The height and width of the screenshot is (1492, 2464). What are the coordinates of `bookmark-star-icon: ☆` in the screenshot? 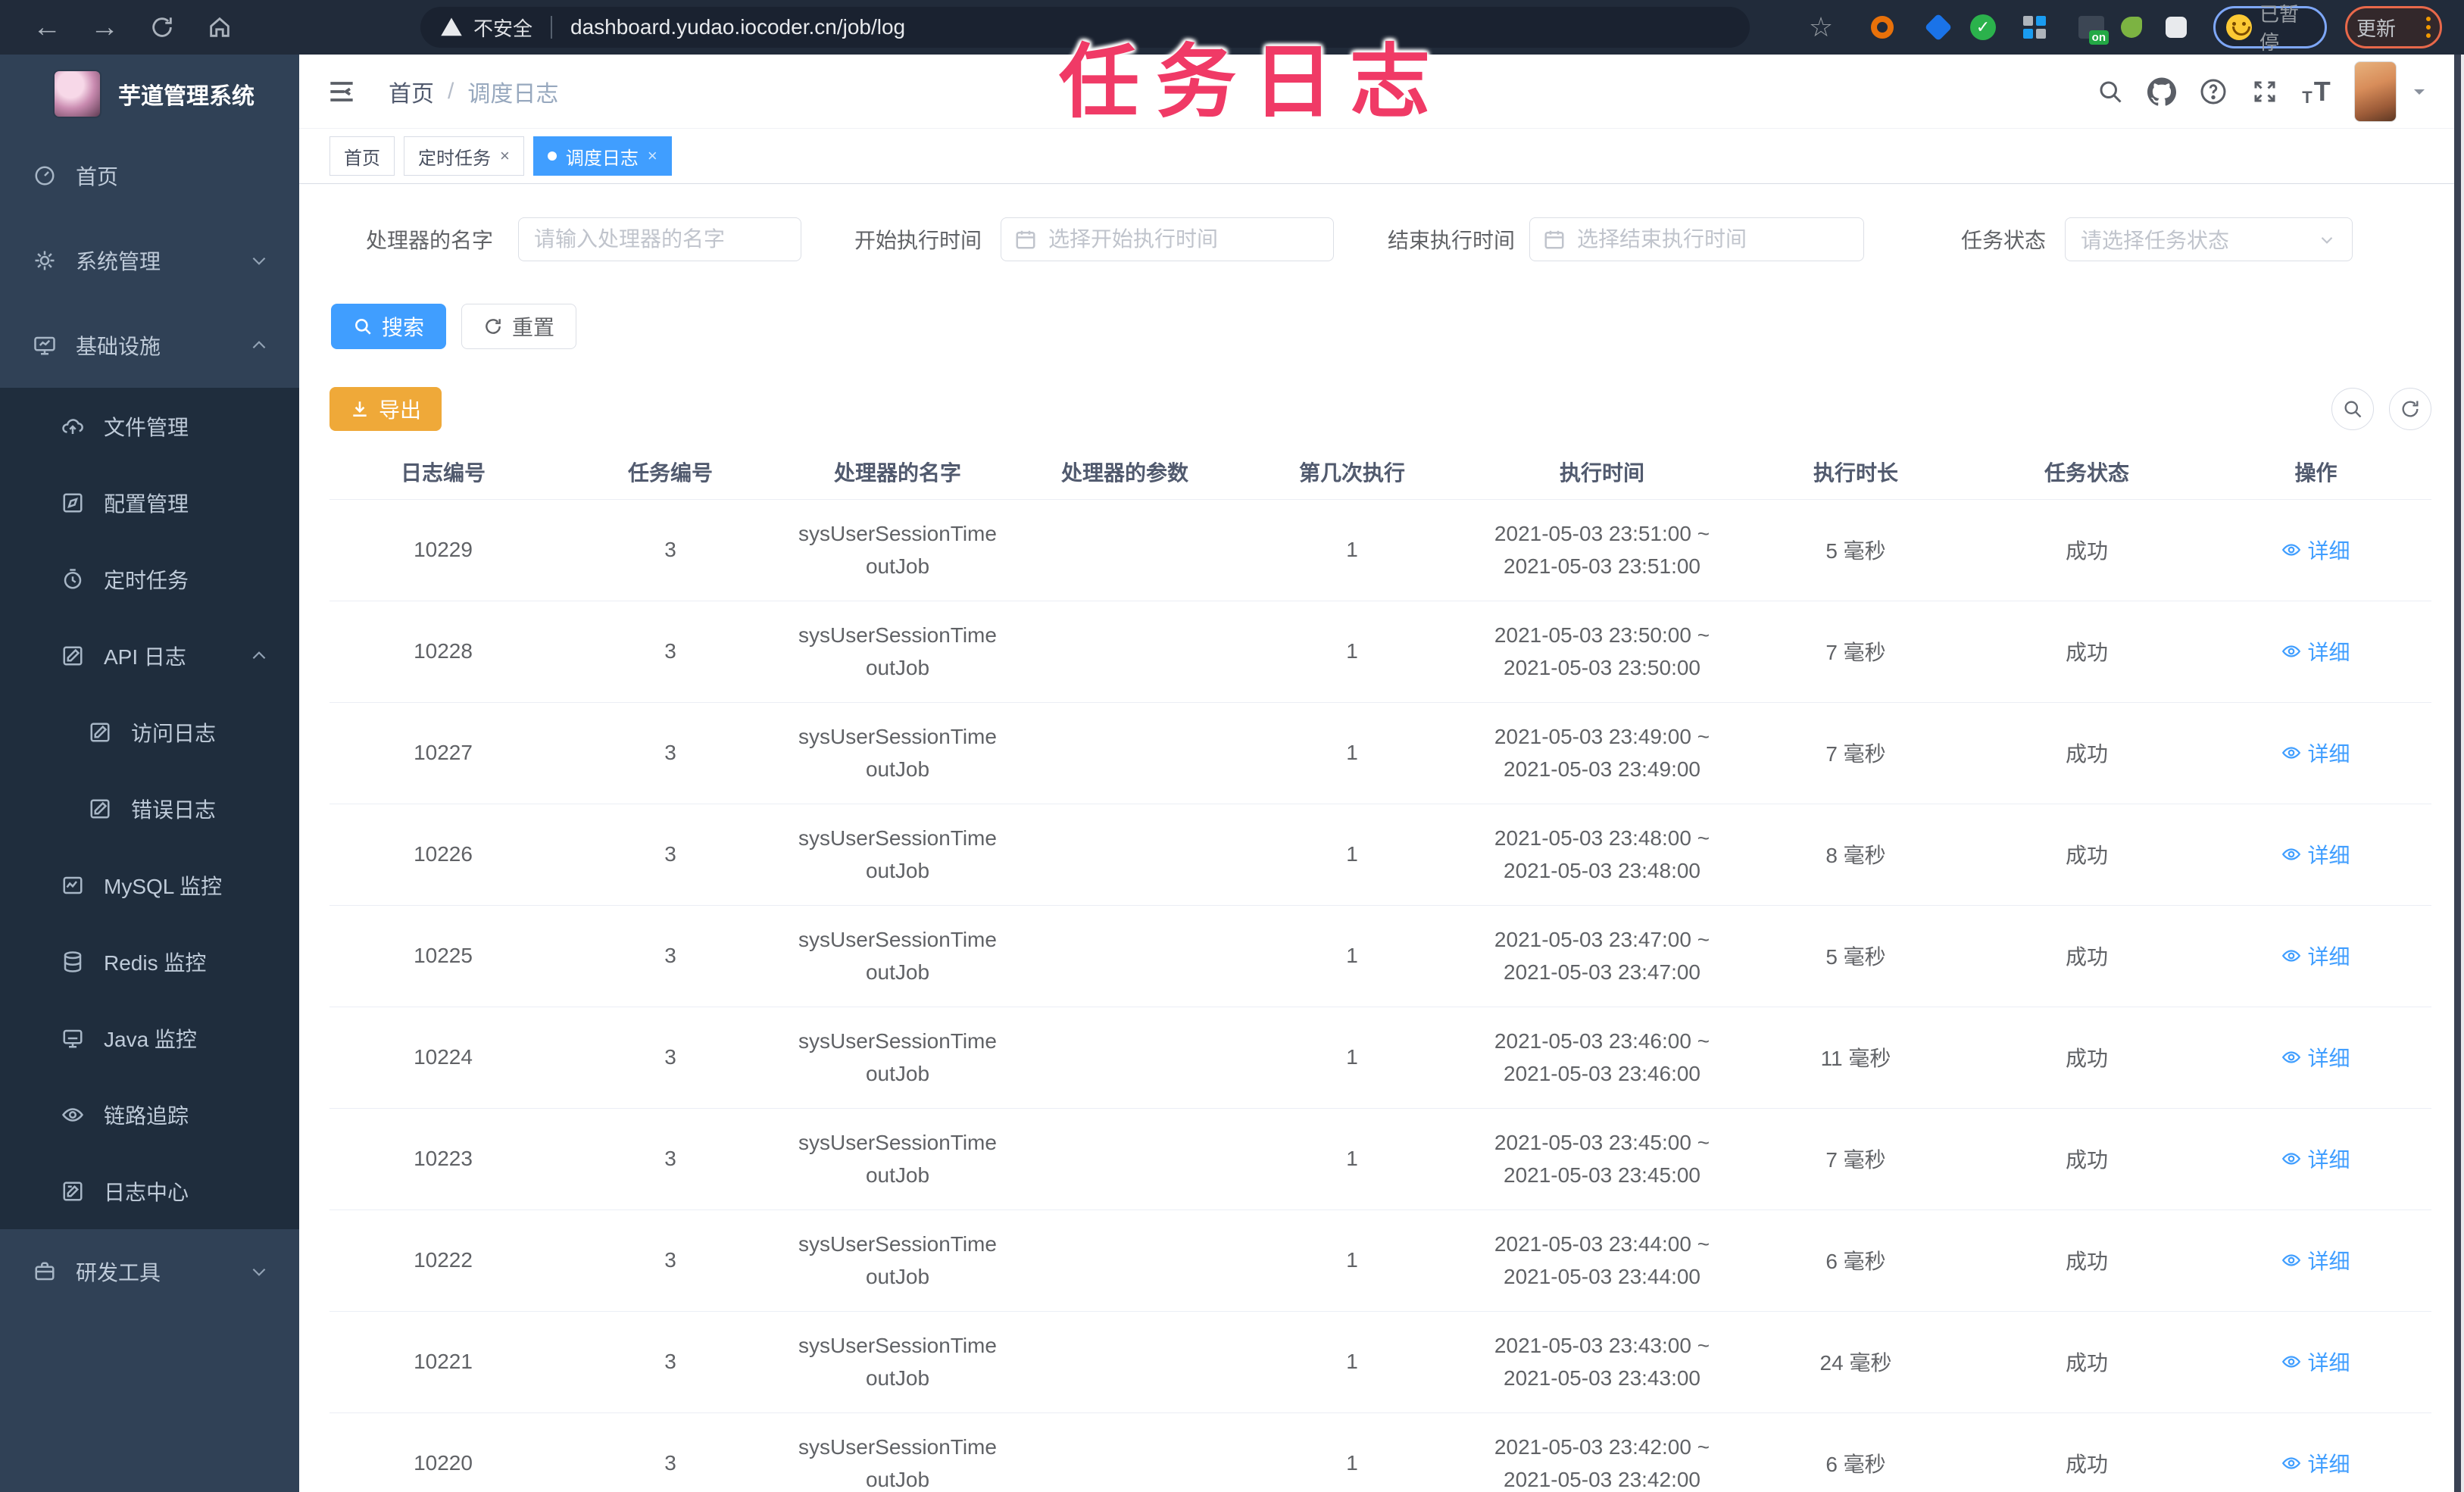 It's located at (1821, 27).